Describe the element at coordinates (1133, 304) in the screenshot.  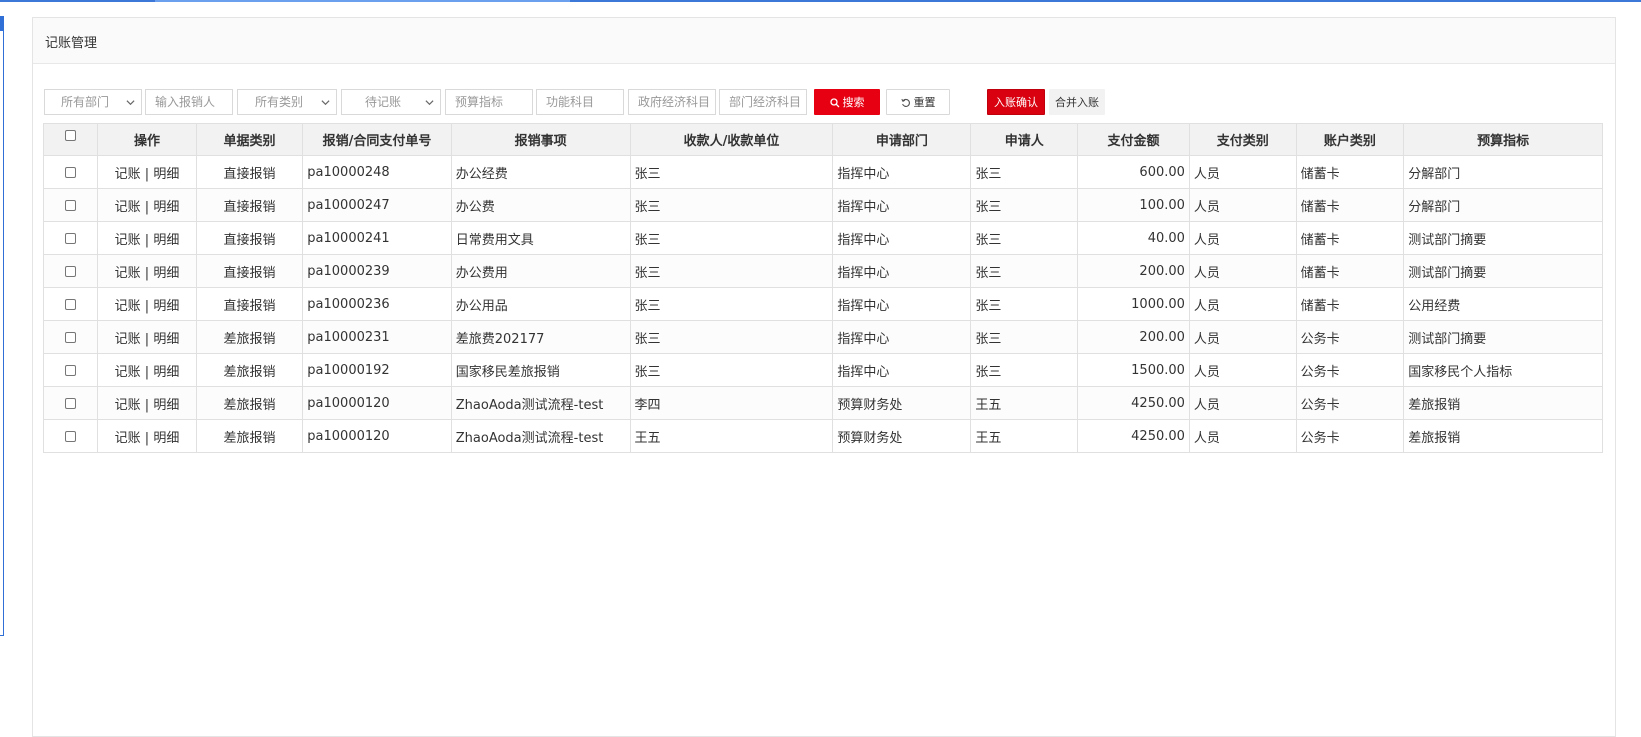
I see `payment-amount-cell: 1000.00` at that location.